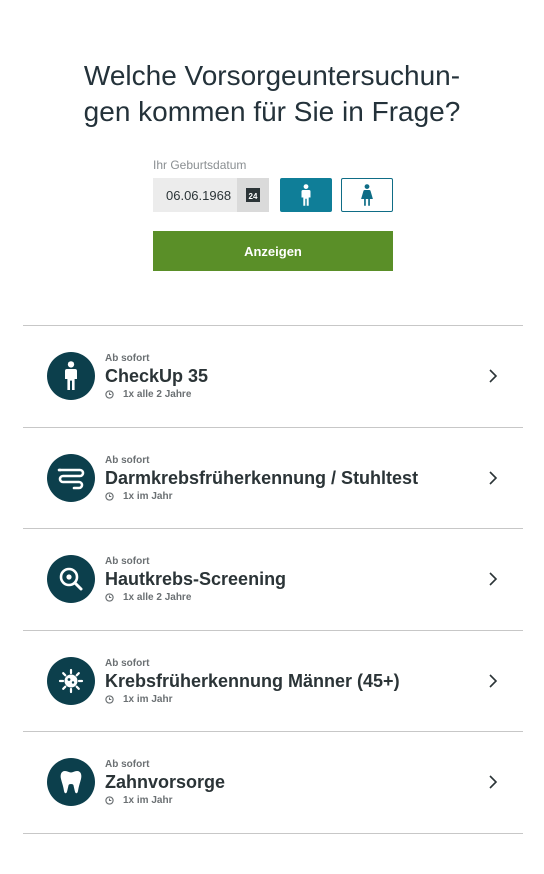  What do you see at coordinates (273, 377) in the screenshot?
I see `list-item: Ab sofort CheckUp 35 1x alle 2 Jahre` at bounding box center [273, 377].